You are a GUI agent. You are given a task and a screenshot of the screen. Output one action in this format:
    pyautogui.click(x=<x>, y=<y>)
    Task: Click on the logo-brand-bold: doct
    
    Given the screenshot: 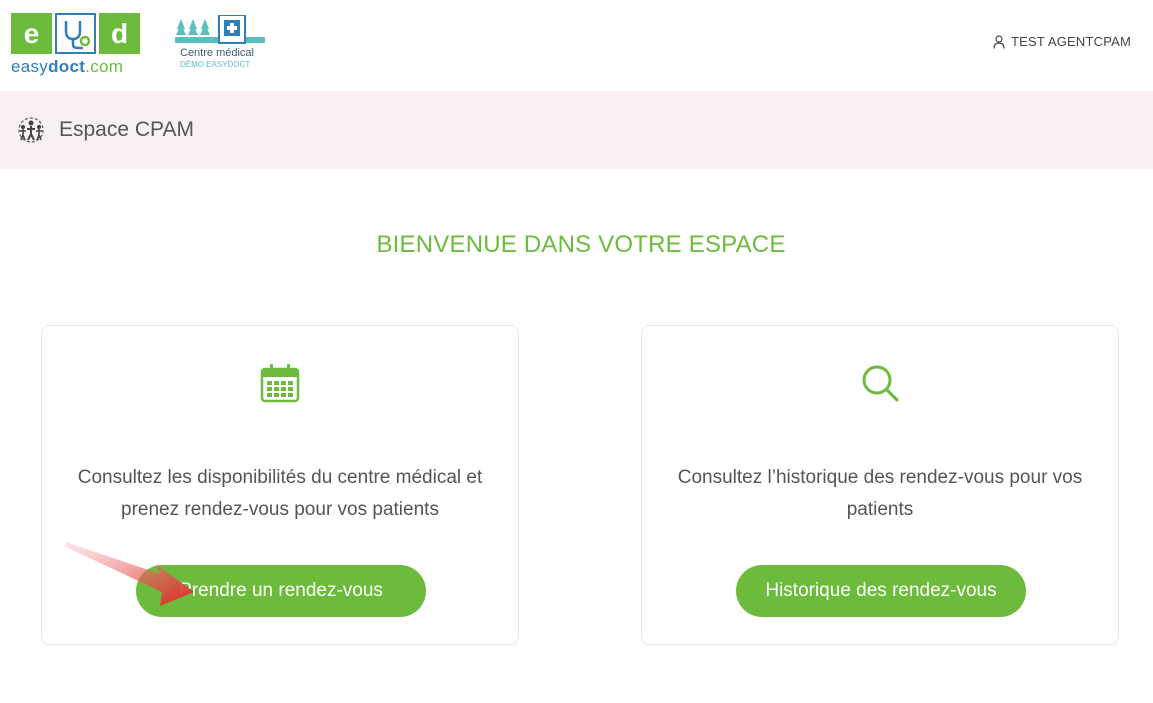 What is the action you would take?
    pyautogui.click(x=67, y=66)
    